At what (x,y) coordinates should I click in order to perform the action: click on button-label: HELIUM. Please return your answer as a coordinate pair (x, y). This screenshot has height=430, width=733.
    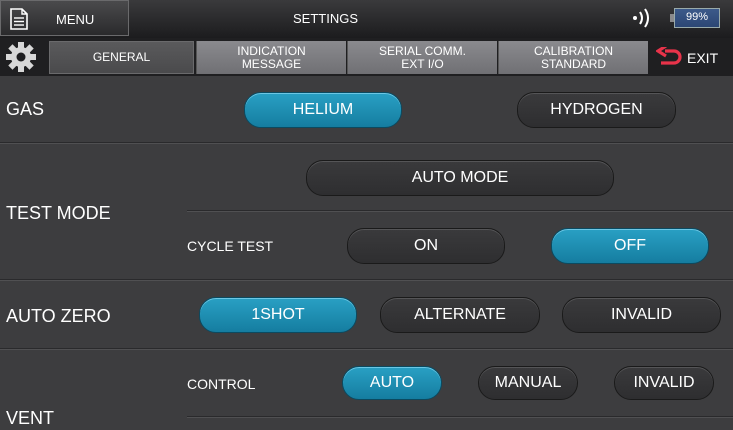
    Looking at the image, I should click on (323, 109).